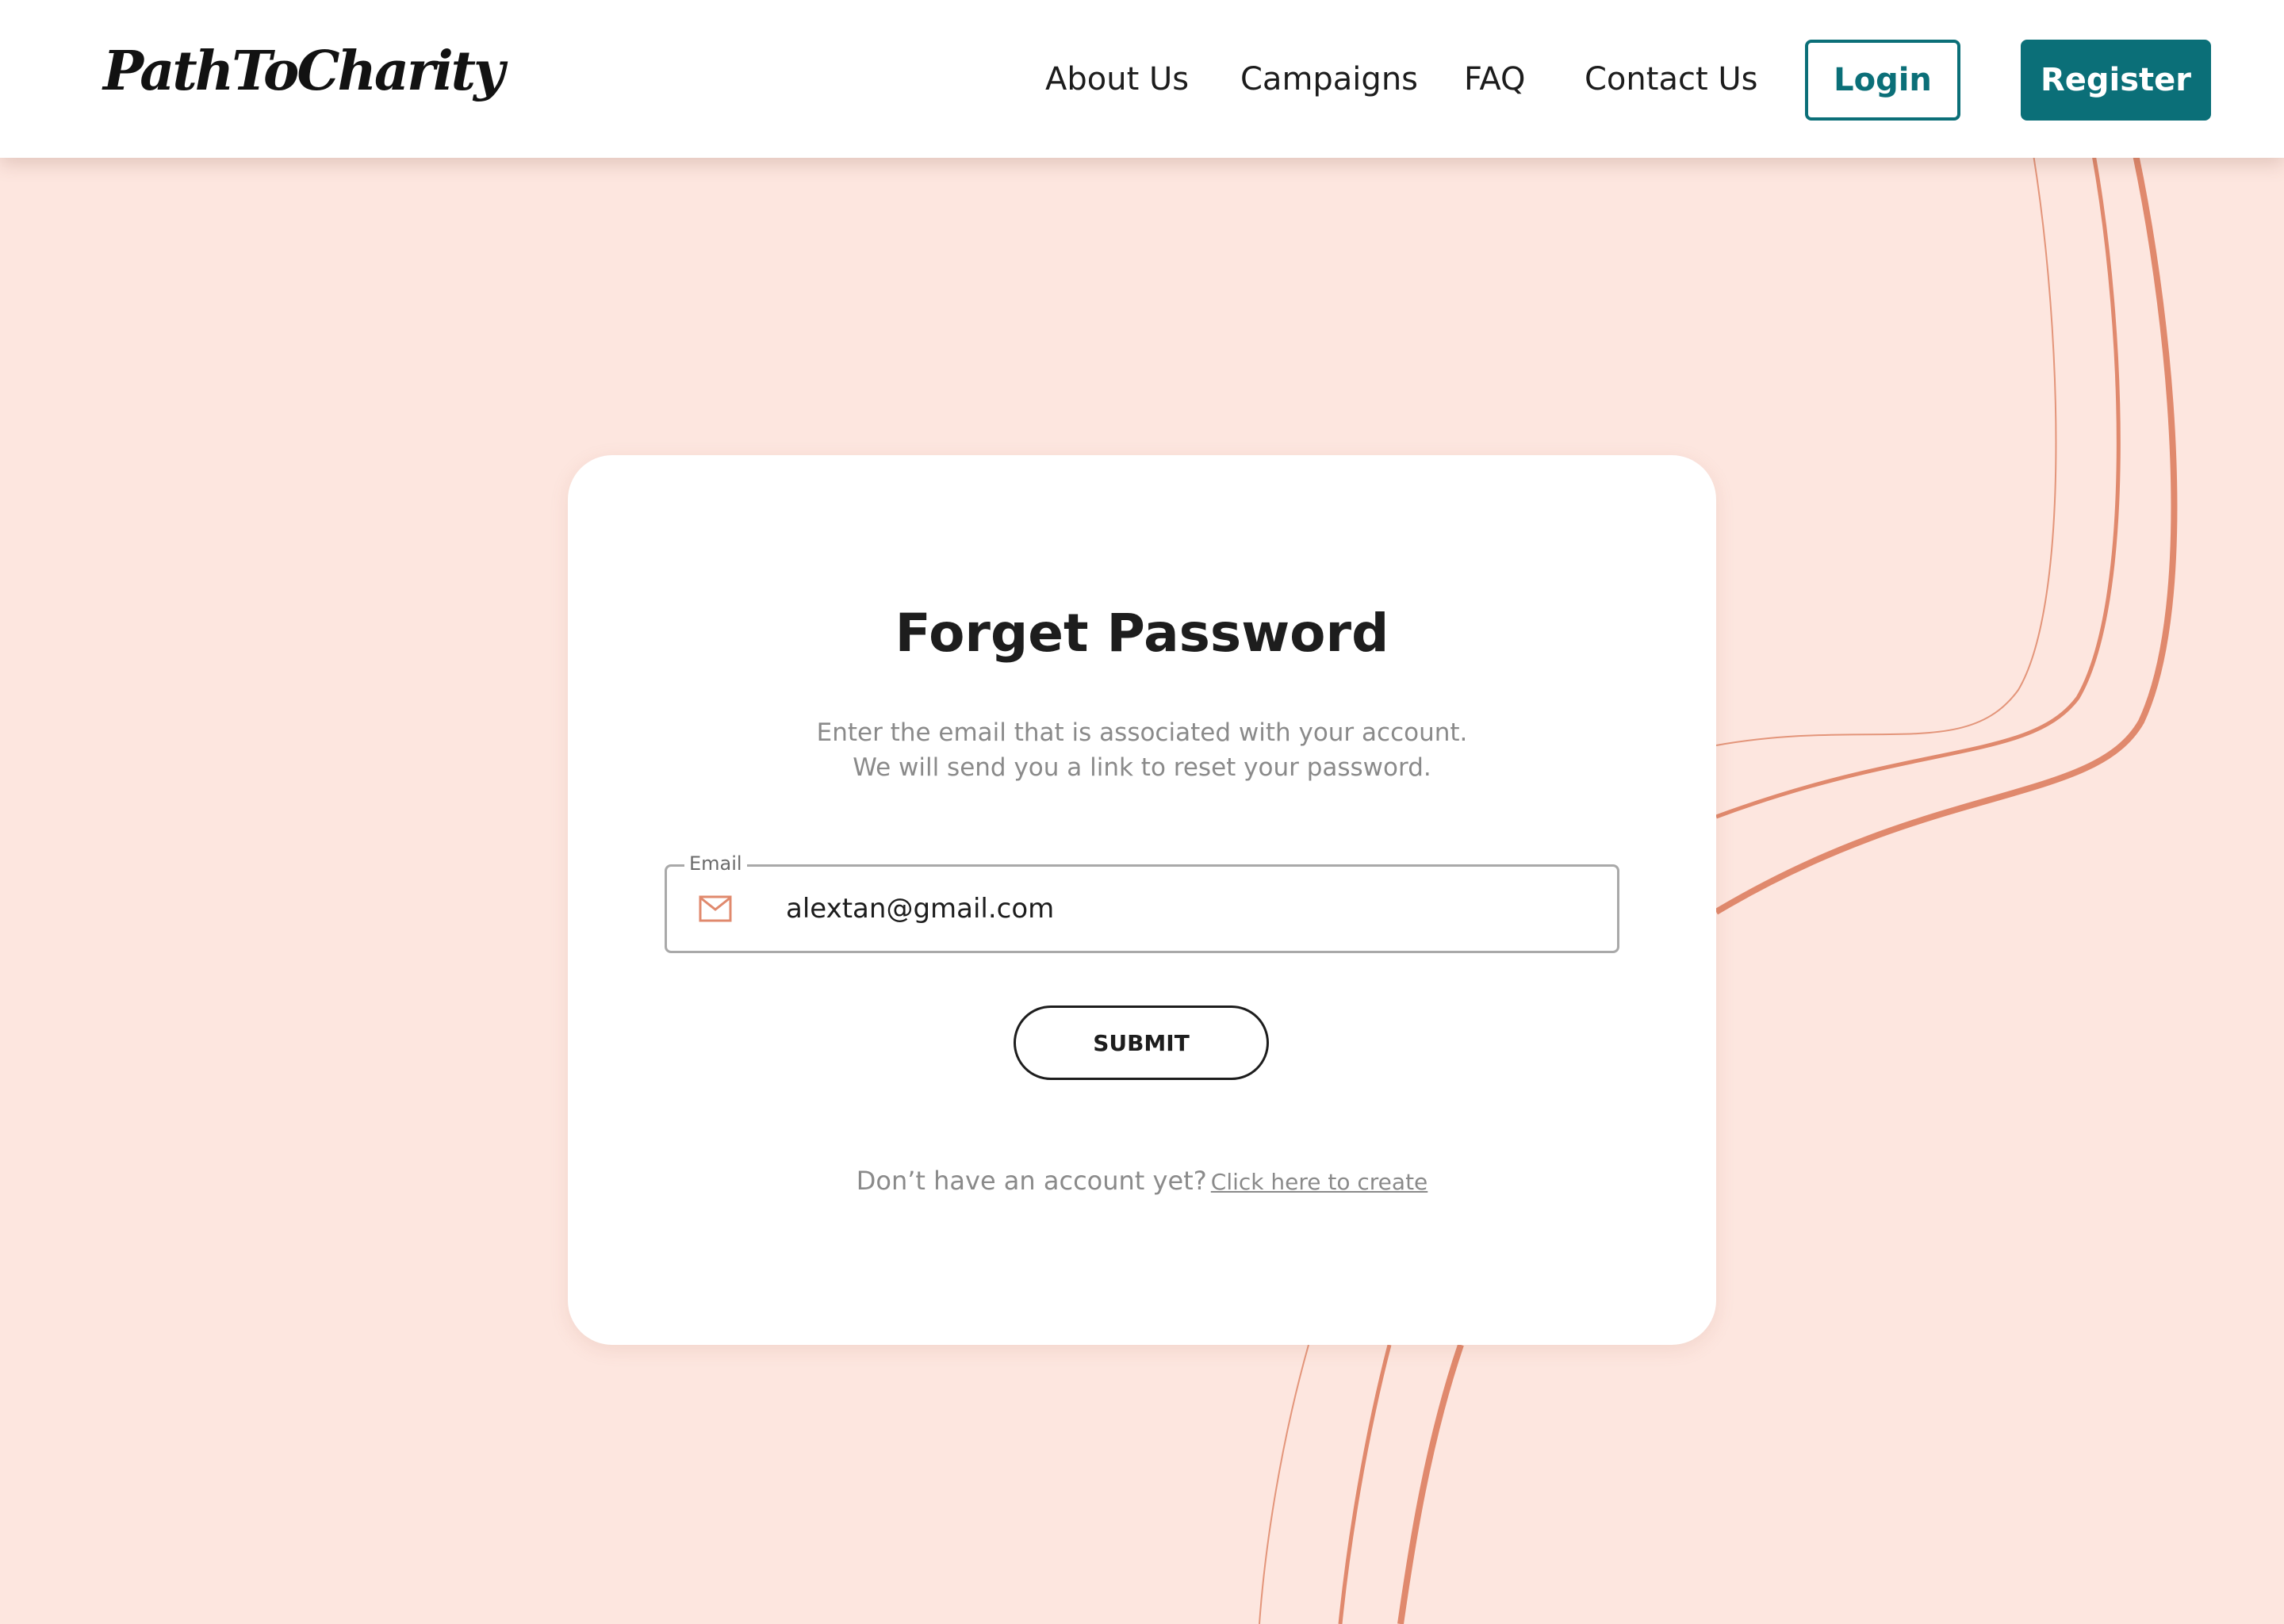 The image size is (2284, 1624). What do you see at coordinates (1174, 909) in the screenshot?
I see `email-input` at bounding box center [1174, 909].